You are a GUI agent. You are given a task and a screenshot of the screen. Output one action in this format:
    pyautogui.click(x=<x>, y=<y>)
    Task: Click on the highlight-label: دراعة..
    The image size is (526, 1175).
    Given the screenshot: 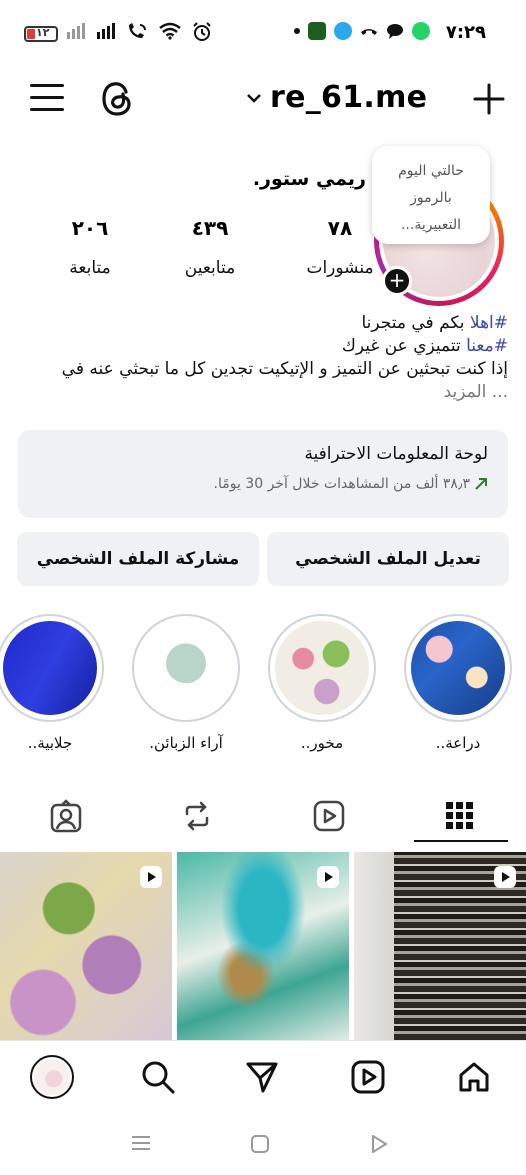 What is the action you would take?
    pyautogui.click(x=458, y=743)
    